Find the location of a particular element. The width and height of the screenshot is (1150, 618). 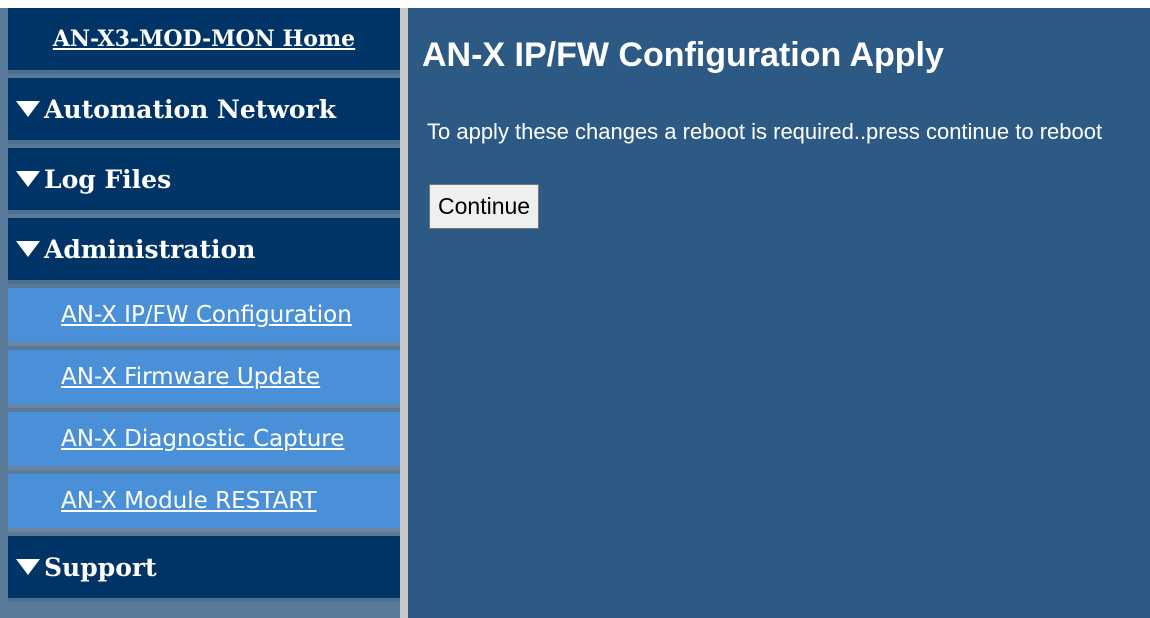

sidebar-item-firmware-update: AN-X Firmware Update is located at coordinates (204, 379).